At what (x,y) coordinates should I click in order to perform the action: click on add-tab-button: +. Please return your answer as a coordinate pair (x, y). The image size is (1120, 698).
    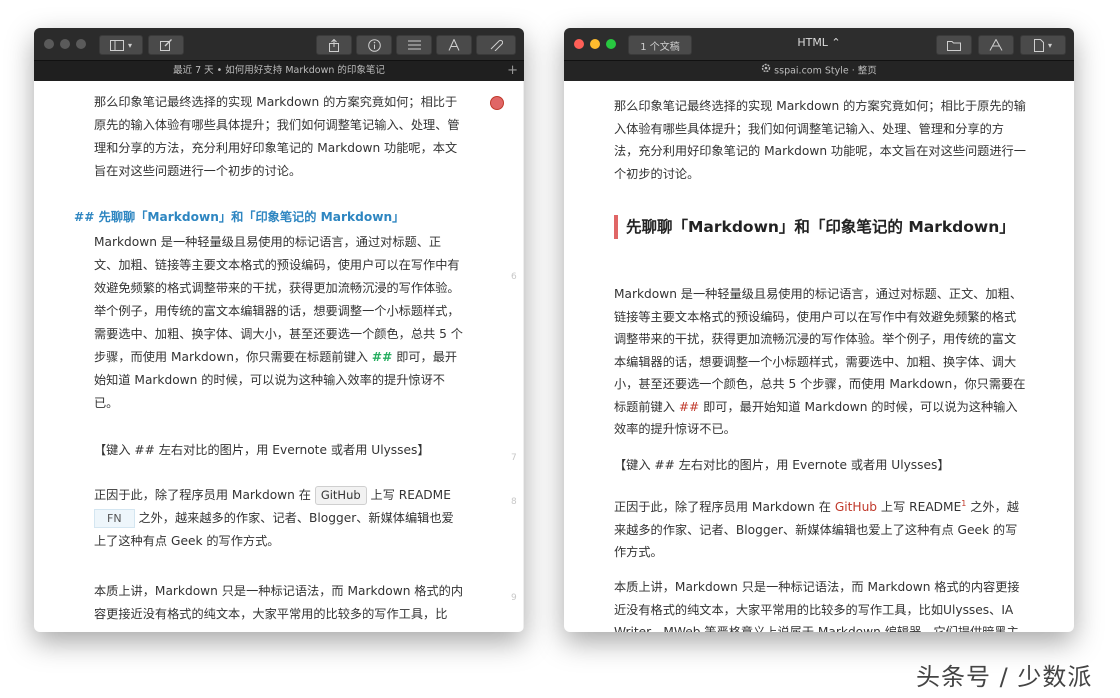
    Looking at the image, I should click on (512, 71).